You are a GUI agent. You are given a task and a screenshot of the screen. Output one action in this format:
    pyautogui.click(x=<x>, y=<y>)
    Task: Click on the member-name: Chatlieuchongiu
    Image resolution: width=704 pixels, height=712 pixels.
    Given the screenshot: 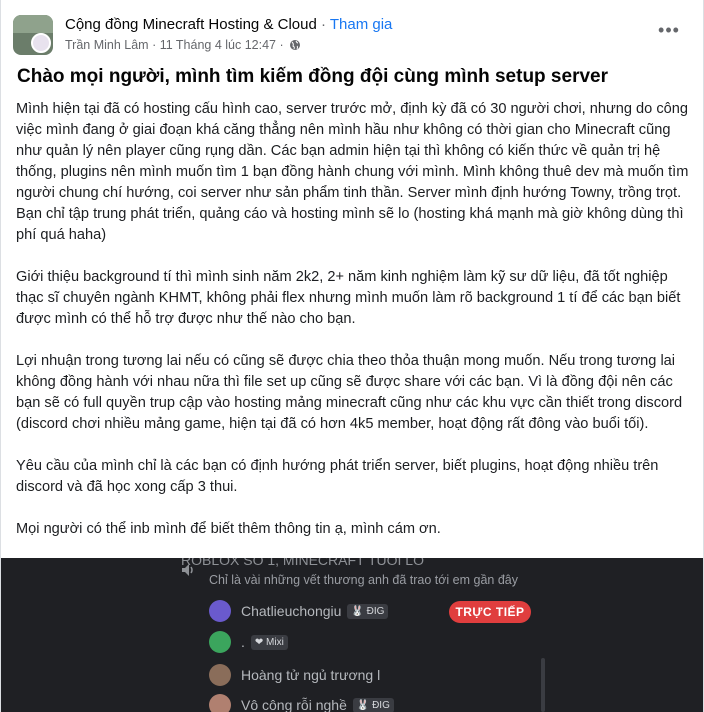 What is the action you would take?
    pyautogui.click(x=291, y=611)
    